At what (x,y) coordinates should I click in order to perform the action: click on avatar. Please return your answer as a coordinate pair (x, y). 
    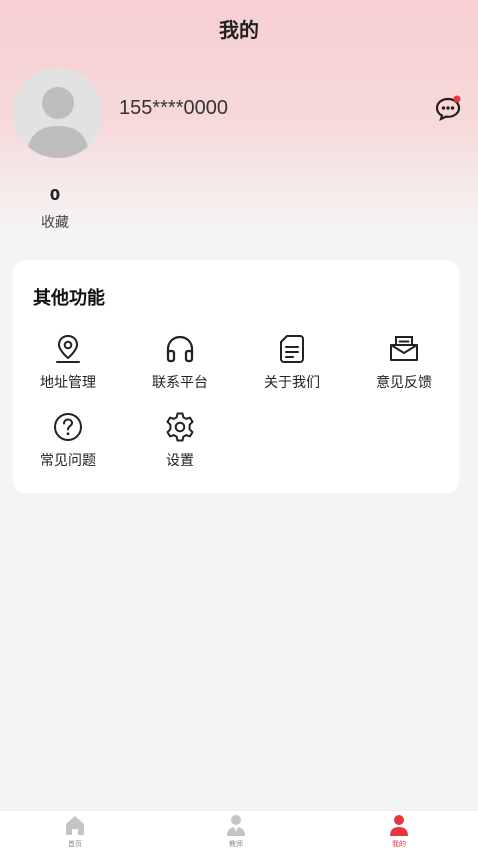
    Looking at the image, I should click on (58, 113).